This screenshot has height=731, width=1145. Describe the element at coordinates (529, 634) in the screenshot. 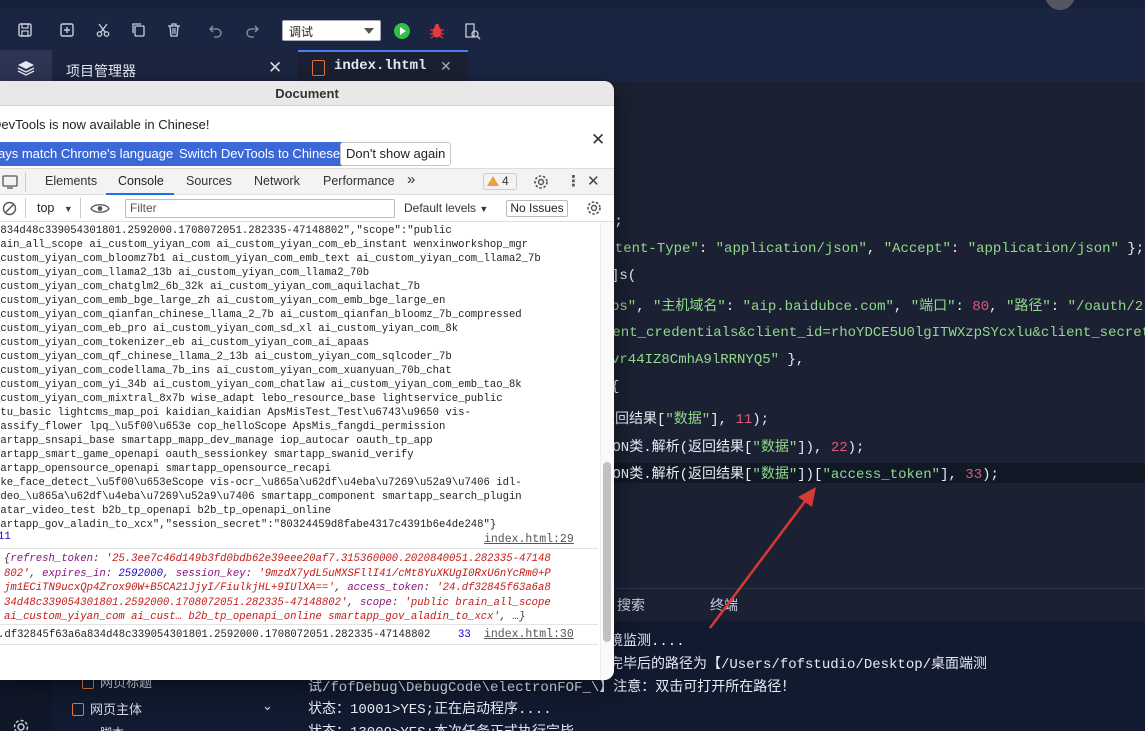

I see `source-link: index.html:30` at that location.